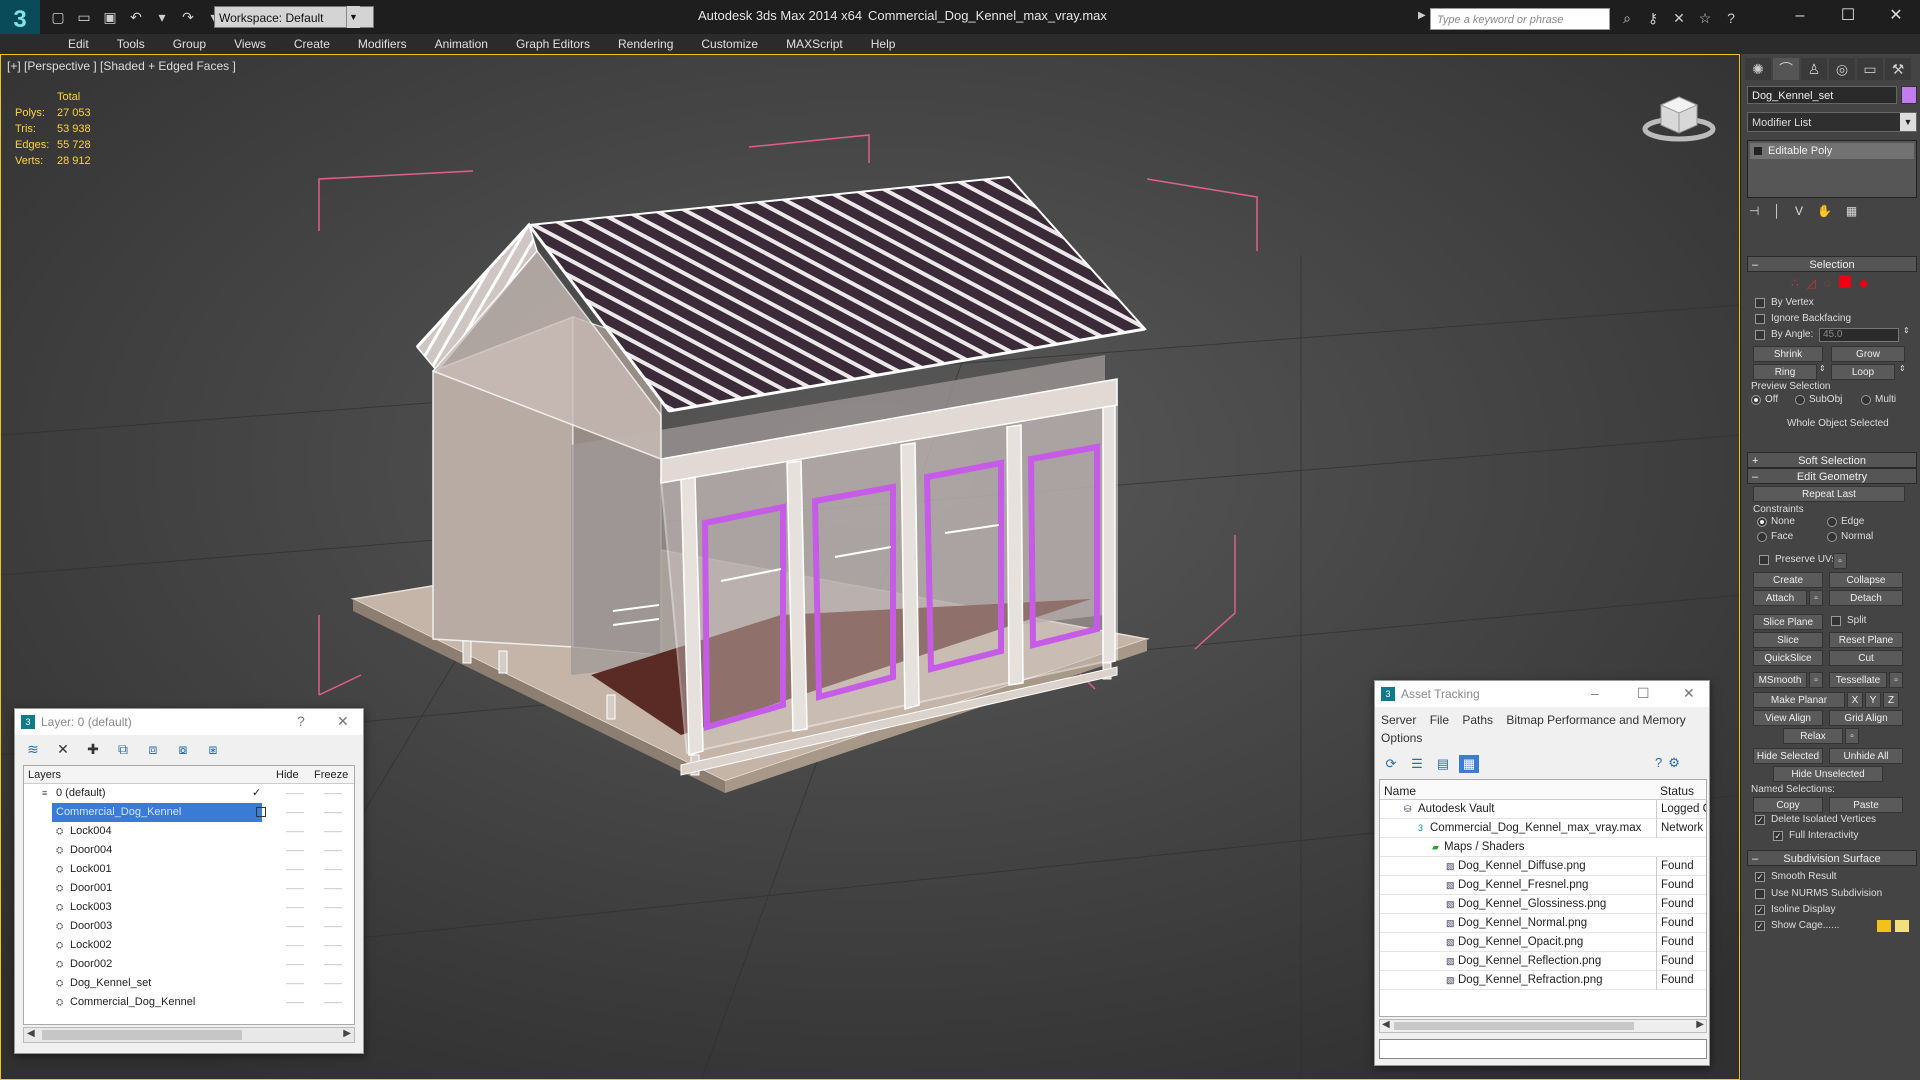 The image size is (1920, 1080). What do you see at coordinates (312, 44) in the screenshot?
I see `menu-create: Create` at bounding box center [312, 44].